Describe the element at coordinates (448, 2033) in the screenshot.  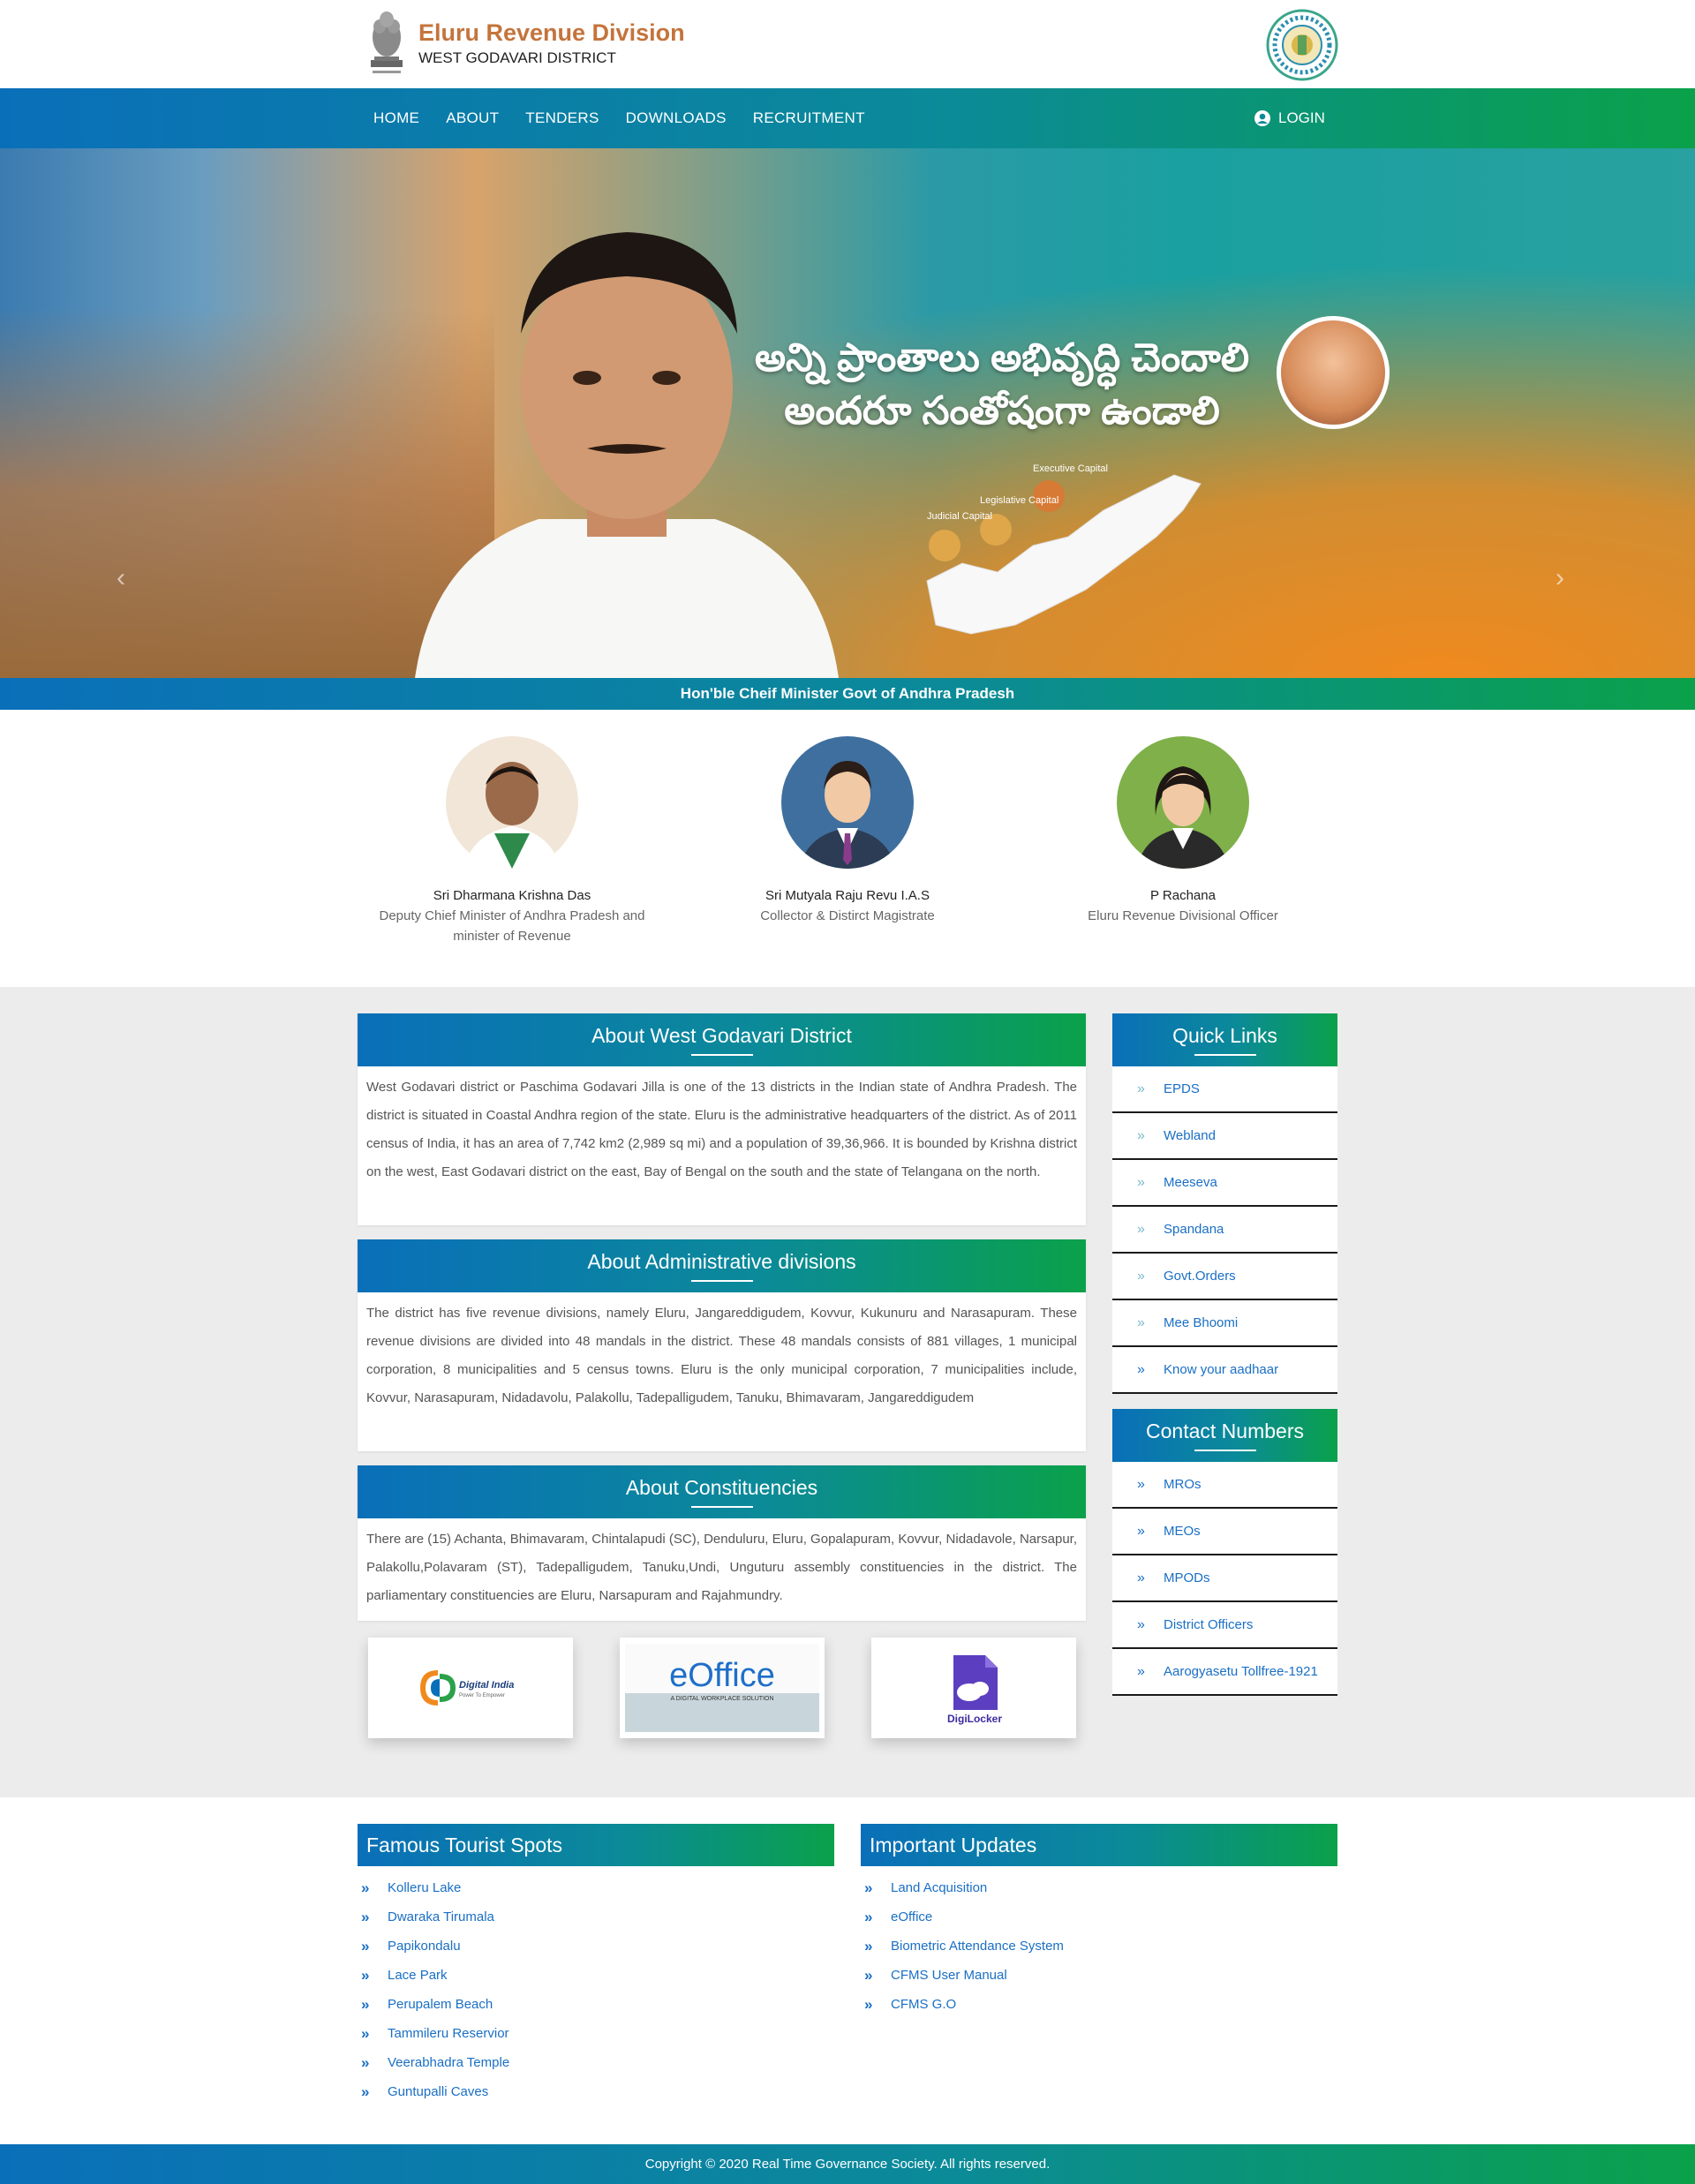
I see `link-label: Tammileru Reservior` at that location.